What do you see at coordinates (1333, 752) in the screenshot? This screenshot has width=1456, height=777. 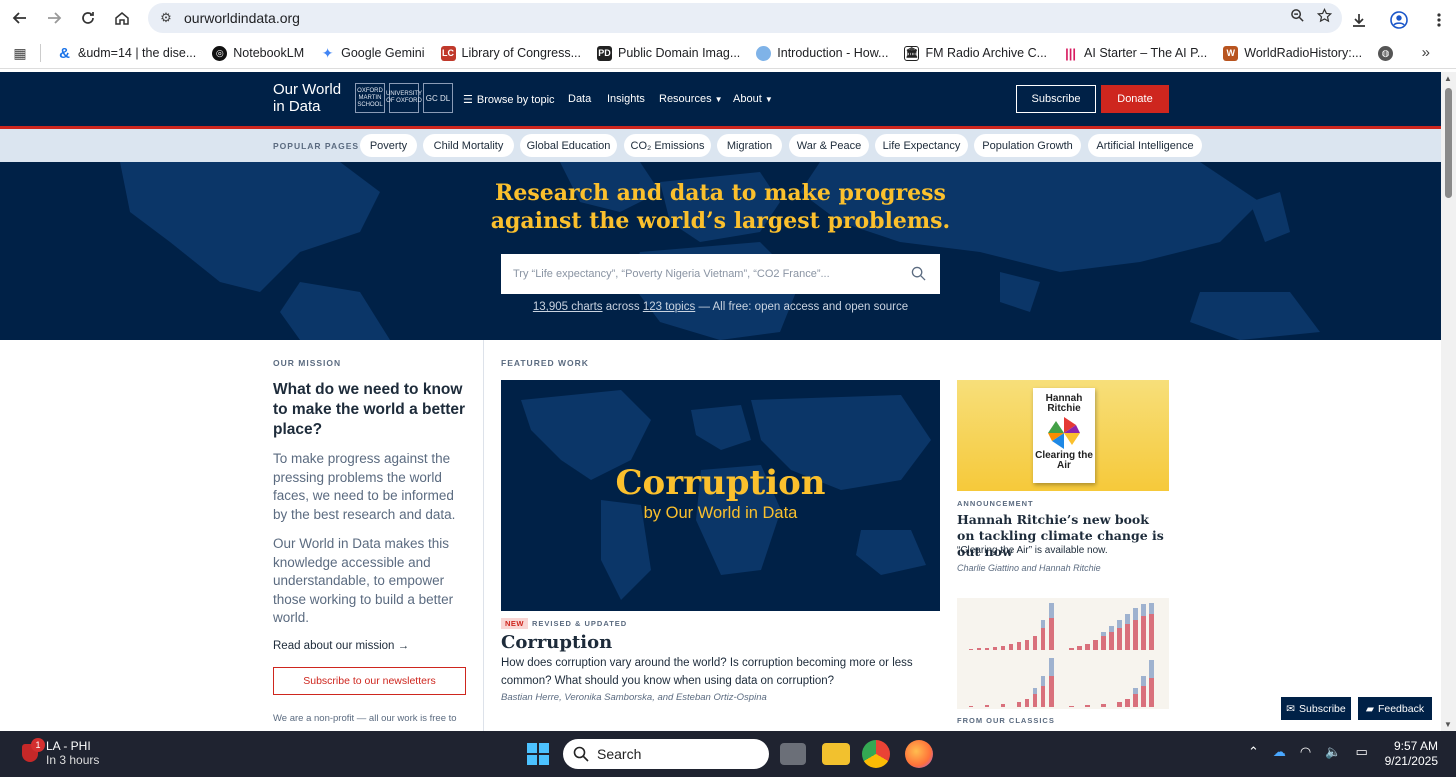 I see `volume-icon: 🔈` at bounding box center [1333, 752].